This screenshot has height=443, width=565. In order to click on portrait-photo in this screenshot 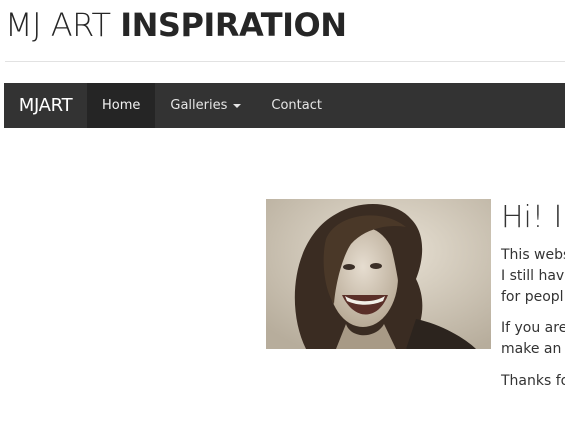, I will do `click(378, 274)`.